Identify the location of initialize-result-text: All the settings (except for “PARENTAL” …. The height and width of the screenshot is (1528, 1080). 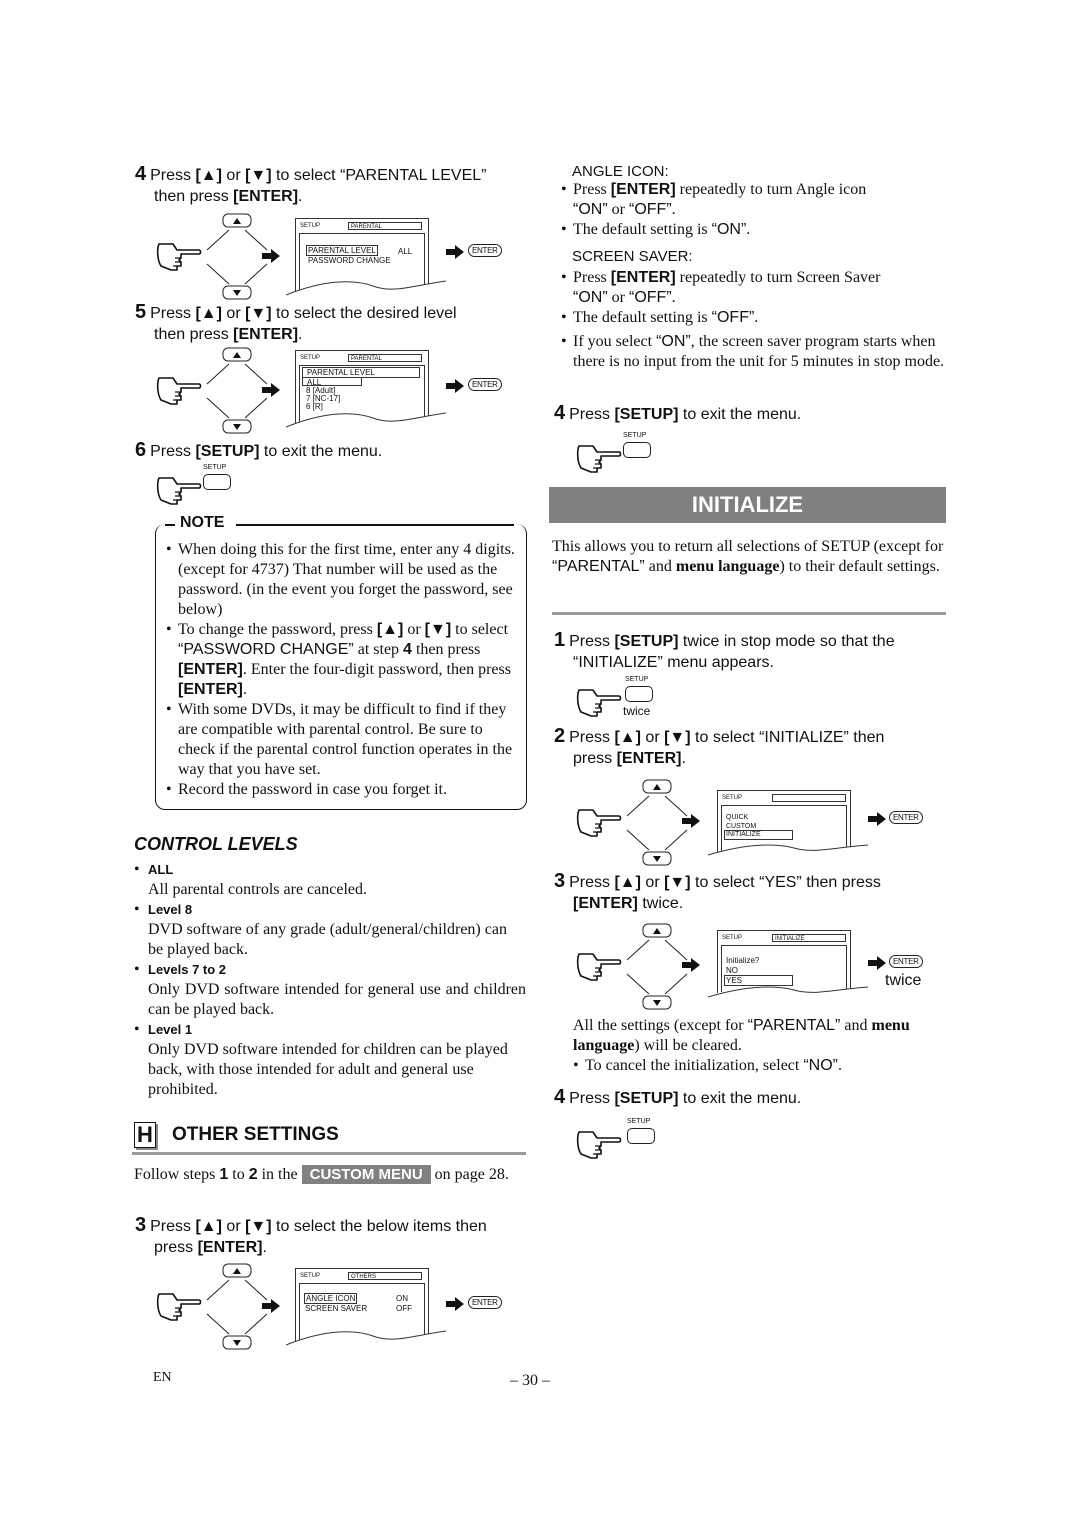
(760, 1046).